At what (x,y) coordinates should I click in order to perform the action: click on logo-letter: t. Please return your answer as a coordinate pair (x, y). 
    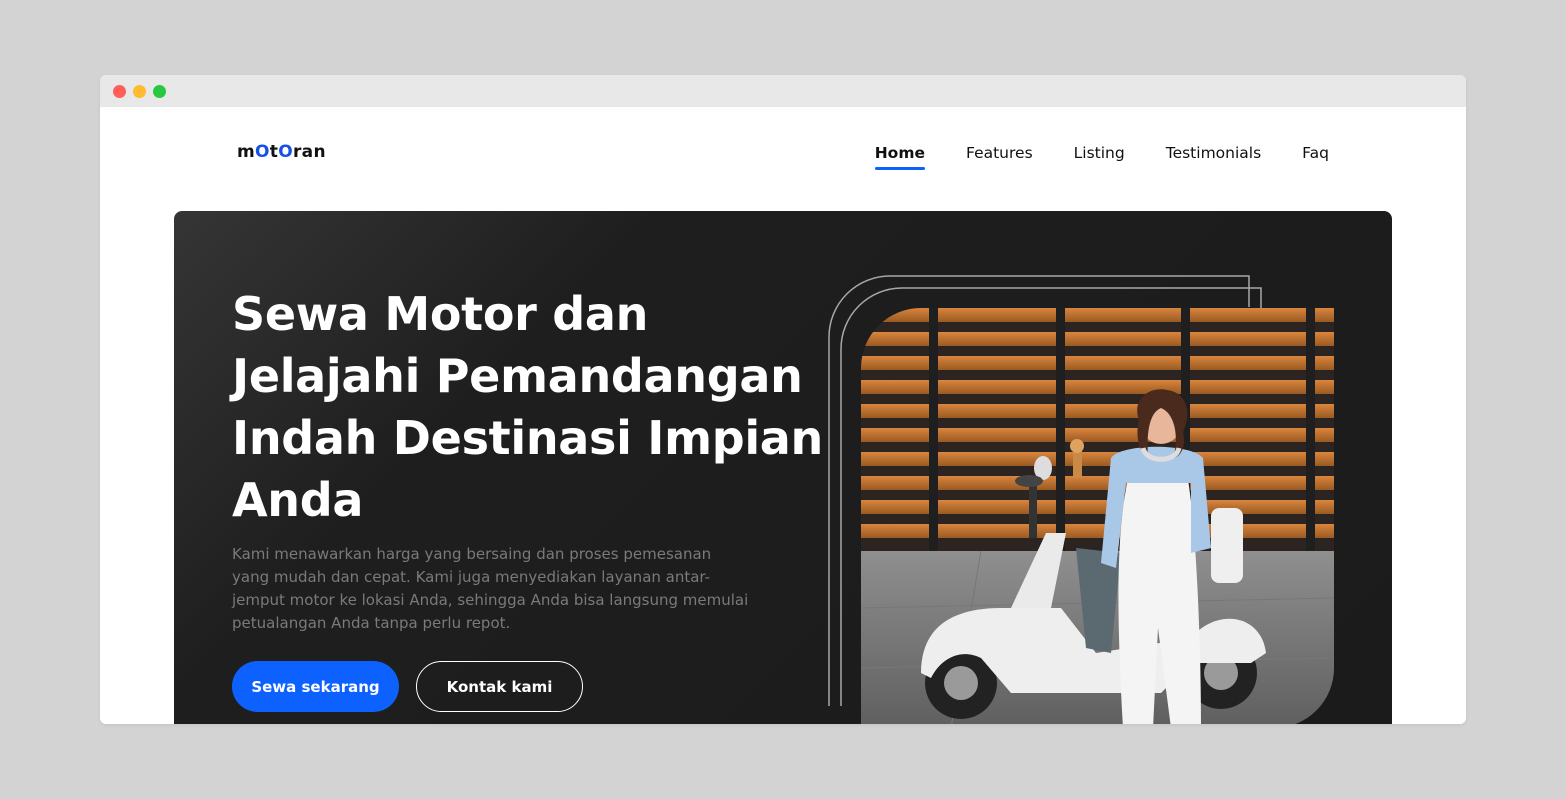
    Looking at the image, I should click on (274, 152).